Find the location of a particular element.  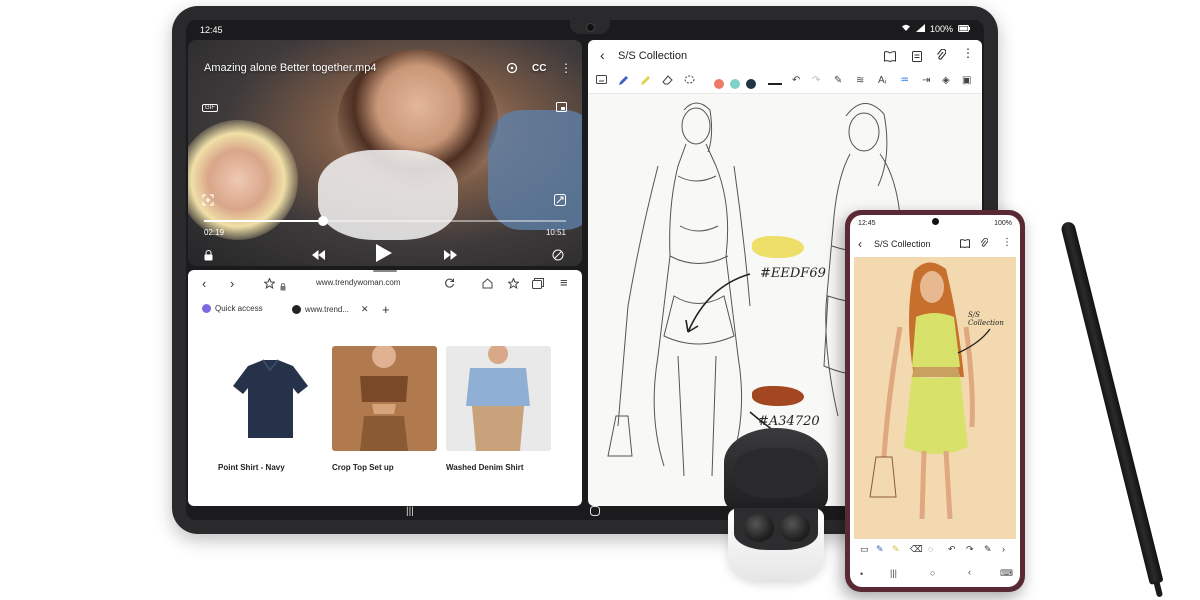

tab-quick-access: Quick access is located at coordinates (232, 308).